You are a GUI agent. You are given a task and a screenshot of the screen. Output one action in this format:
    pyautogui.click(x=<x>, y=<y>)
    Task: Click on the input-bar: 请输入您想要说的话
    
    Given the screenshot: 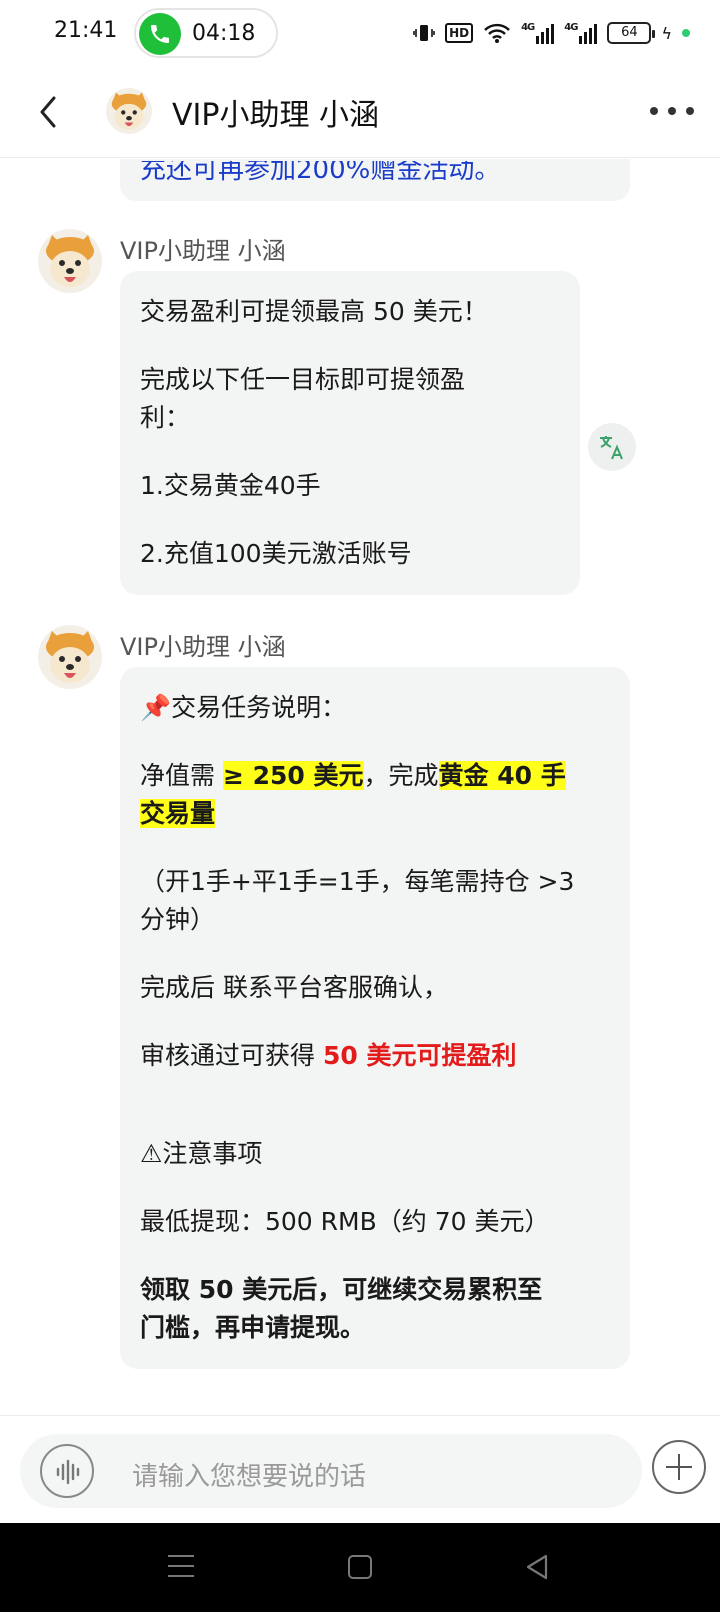 What is the action you would take?
    pyautogui.click(x=360, y=1469)
    